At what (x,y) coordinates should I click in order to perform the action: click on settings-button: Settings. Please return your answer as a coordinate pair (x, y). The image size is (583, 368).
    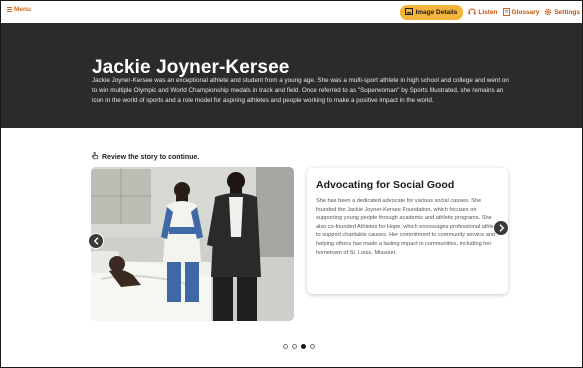
    Looking at the image, I should click on (562, 13).